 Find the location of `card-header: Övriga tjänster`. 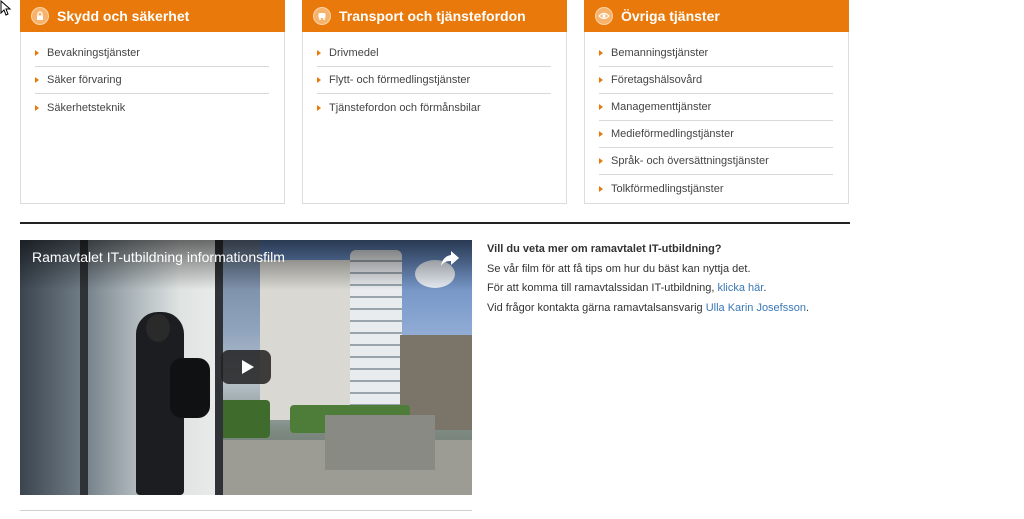

card-header: Övriga tjänster is located at coordinates (716, 16).